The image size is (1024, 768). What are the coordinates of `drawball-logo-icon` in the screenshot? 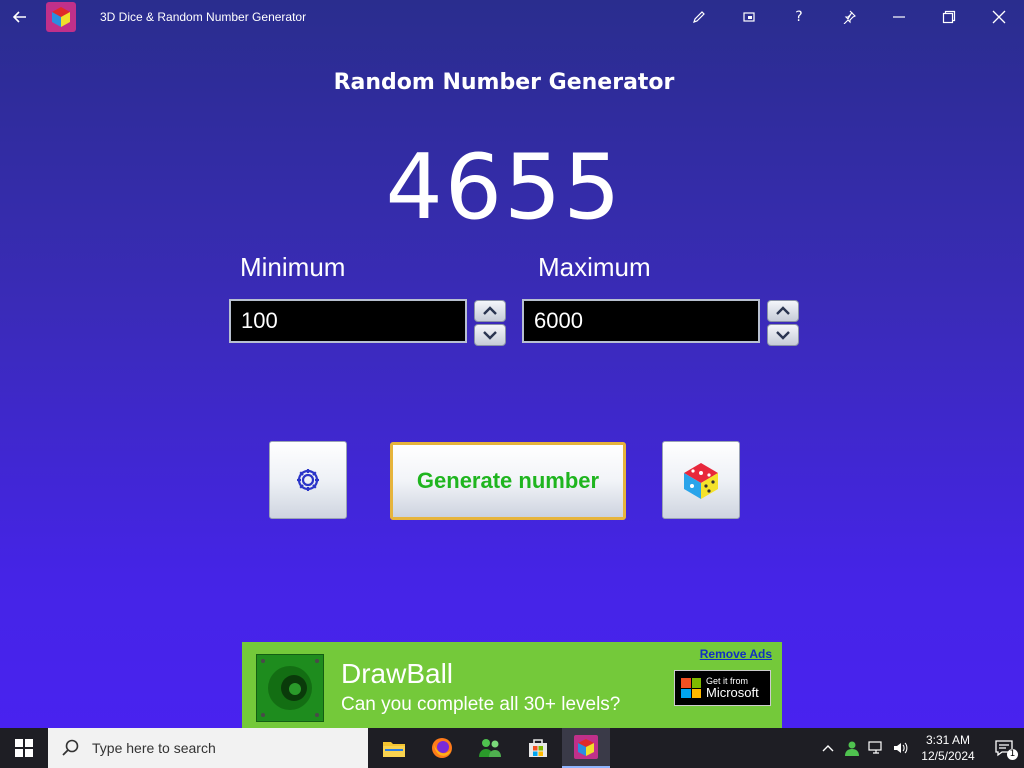 It's located at (290, 688).